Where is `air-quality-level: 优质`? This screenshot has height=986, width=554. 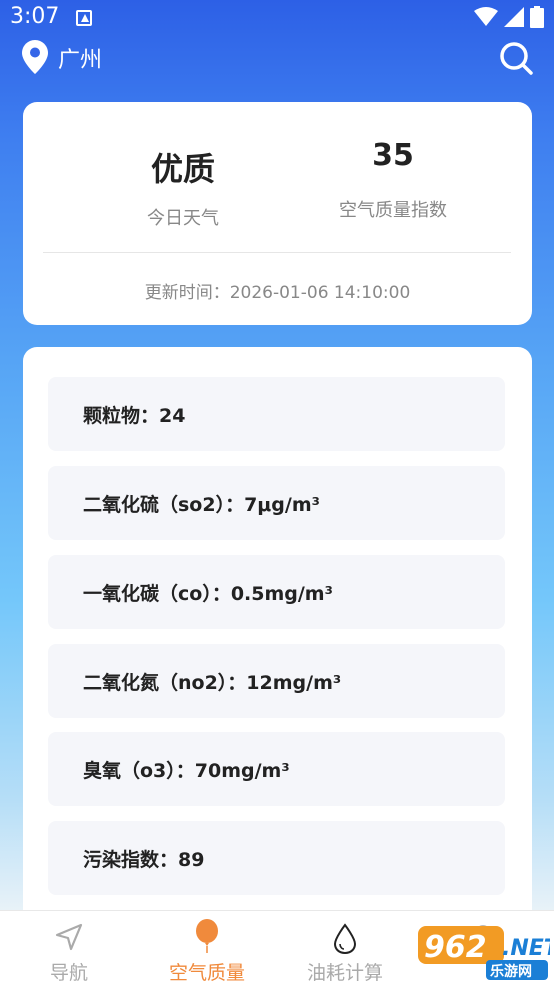 air-quality-level: 优质 is located at coordinates (182, 169).